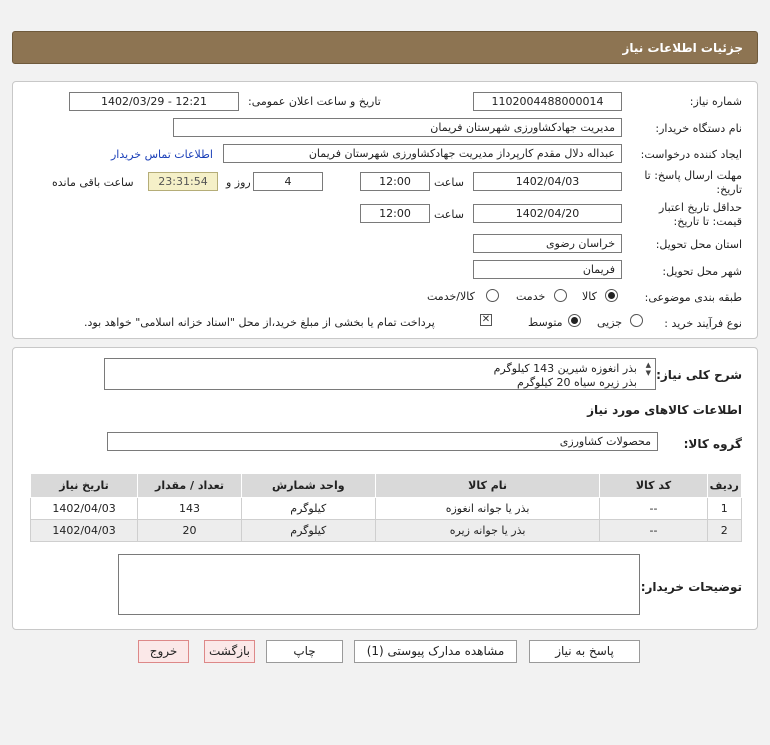  What do you see at coordinates (314, 101) in the screenshot?
I see `announce-label: تاریخ و ساعت اعلان عمومی:` at bounding box center [314, 101].